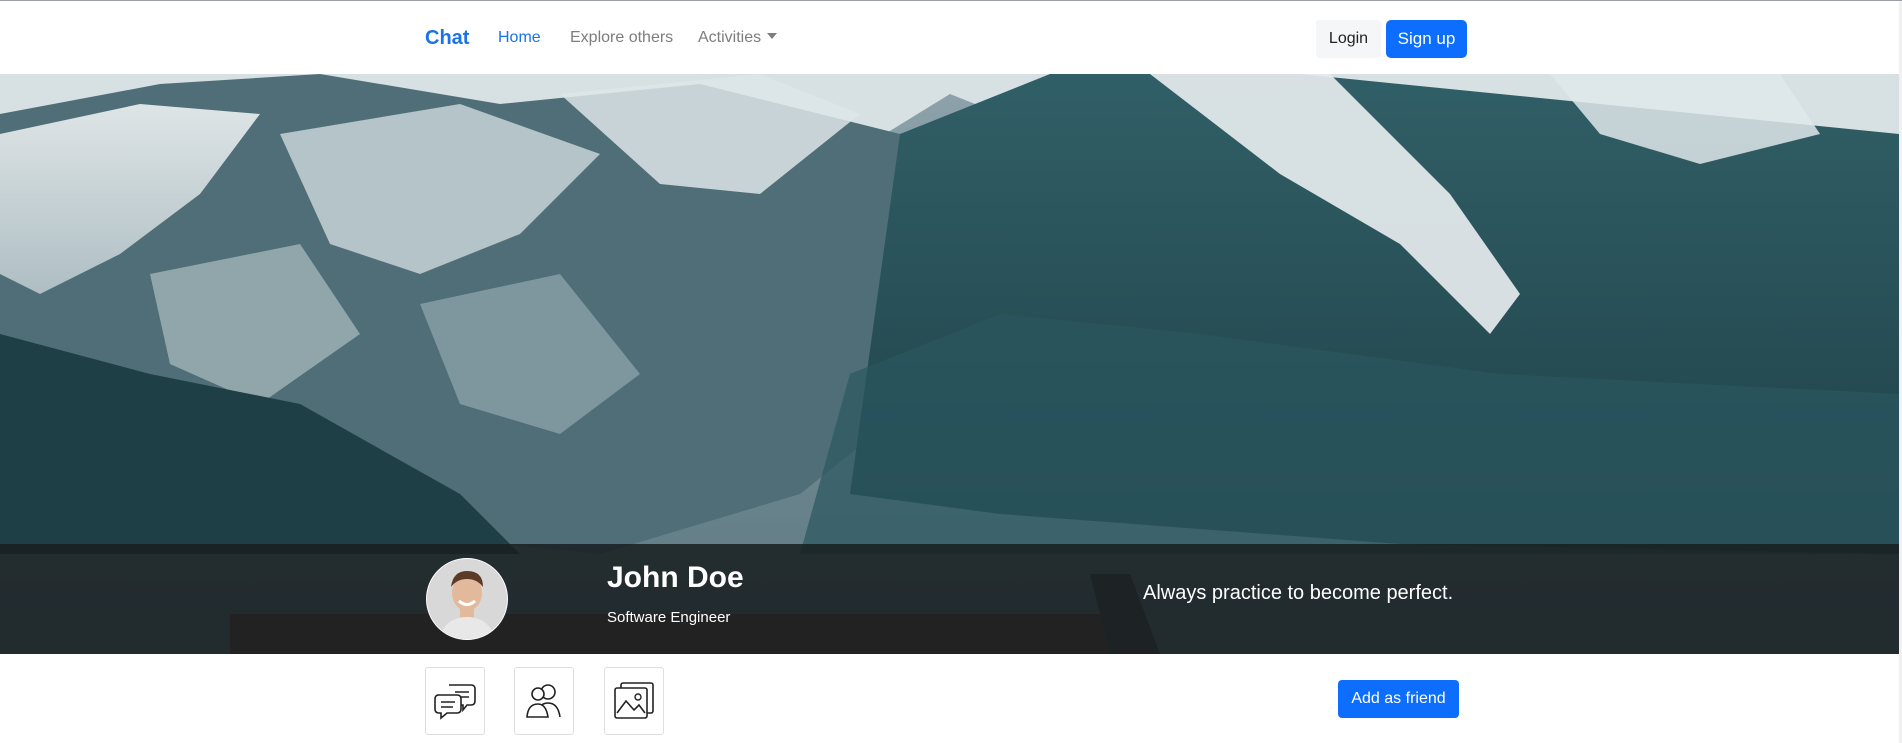 The width and height of the screenshot is (1902, 743). I want to click on nav-explore-link: Explore others, so click(621, 38).